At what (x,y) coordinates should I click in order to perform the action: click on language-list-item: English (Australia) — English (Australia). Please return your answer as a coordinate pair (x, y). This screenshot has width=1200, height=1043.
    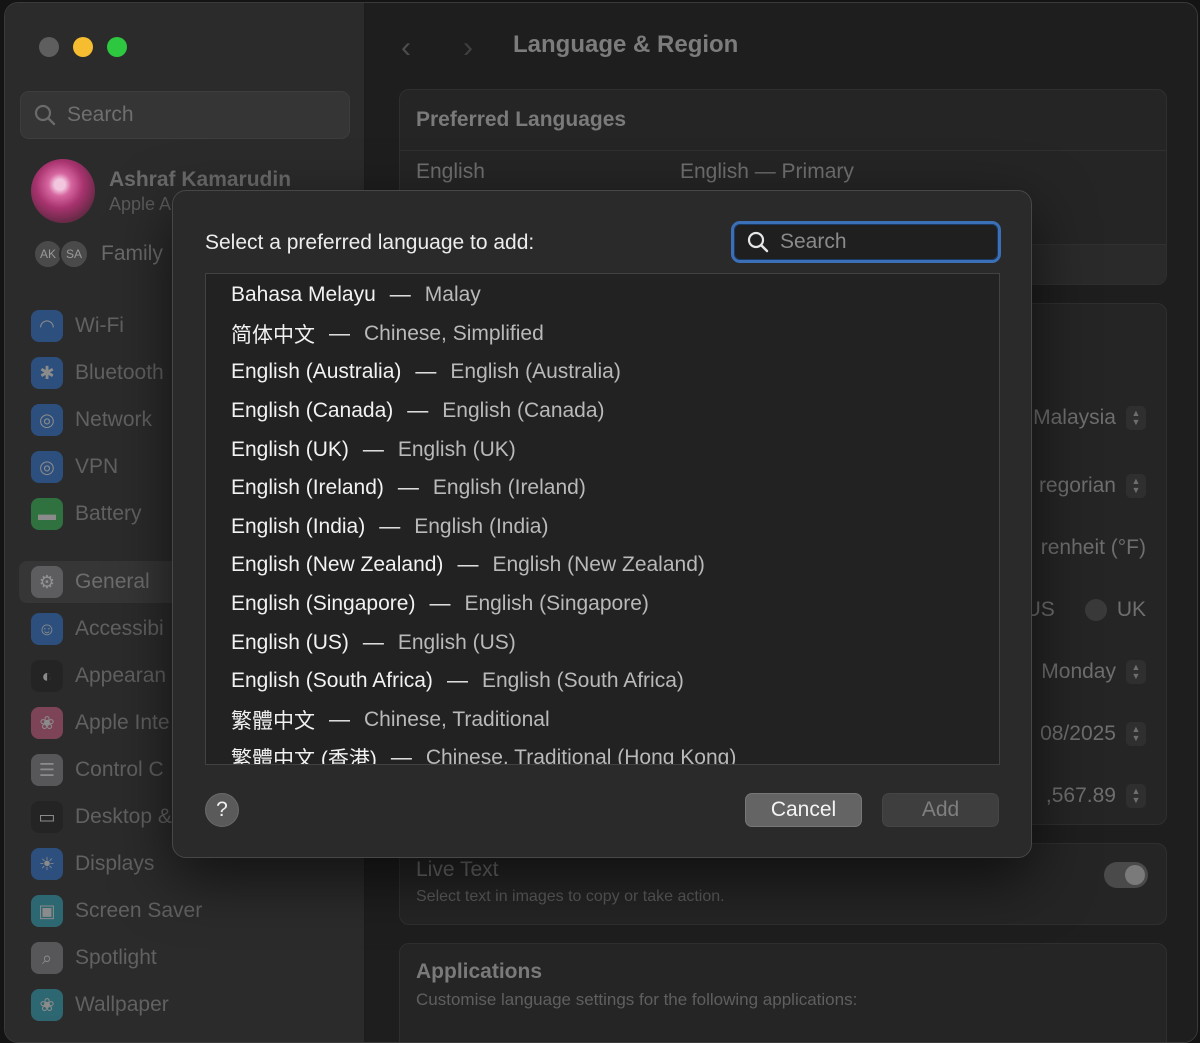
    Looking at the image, I should click on (602, 372).